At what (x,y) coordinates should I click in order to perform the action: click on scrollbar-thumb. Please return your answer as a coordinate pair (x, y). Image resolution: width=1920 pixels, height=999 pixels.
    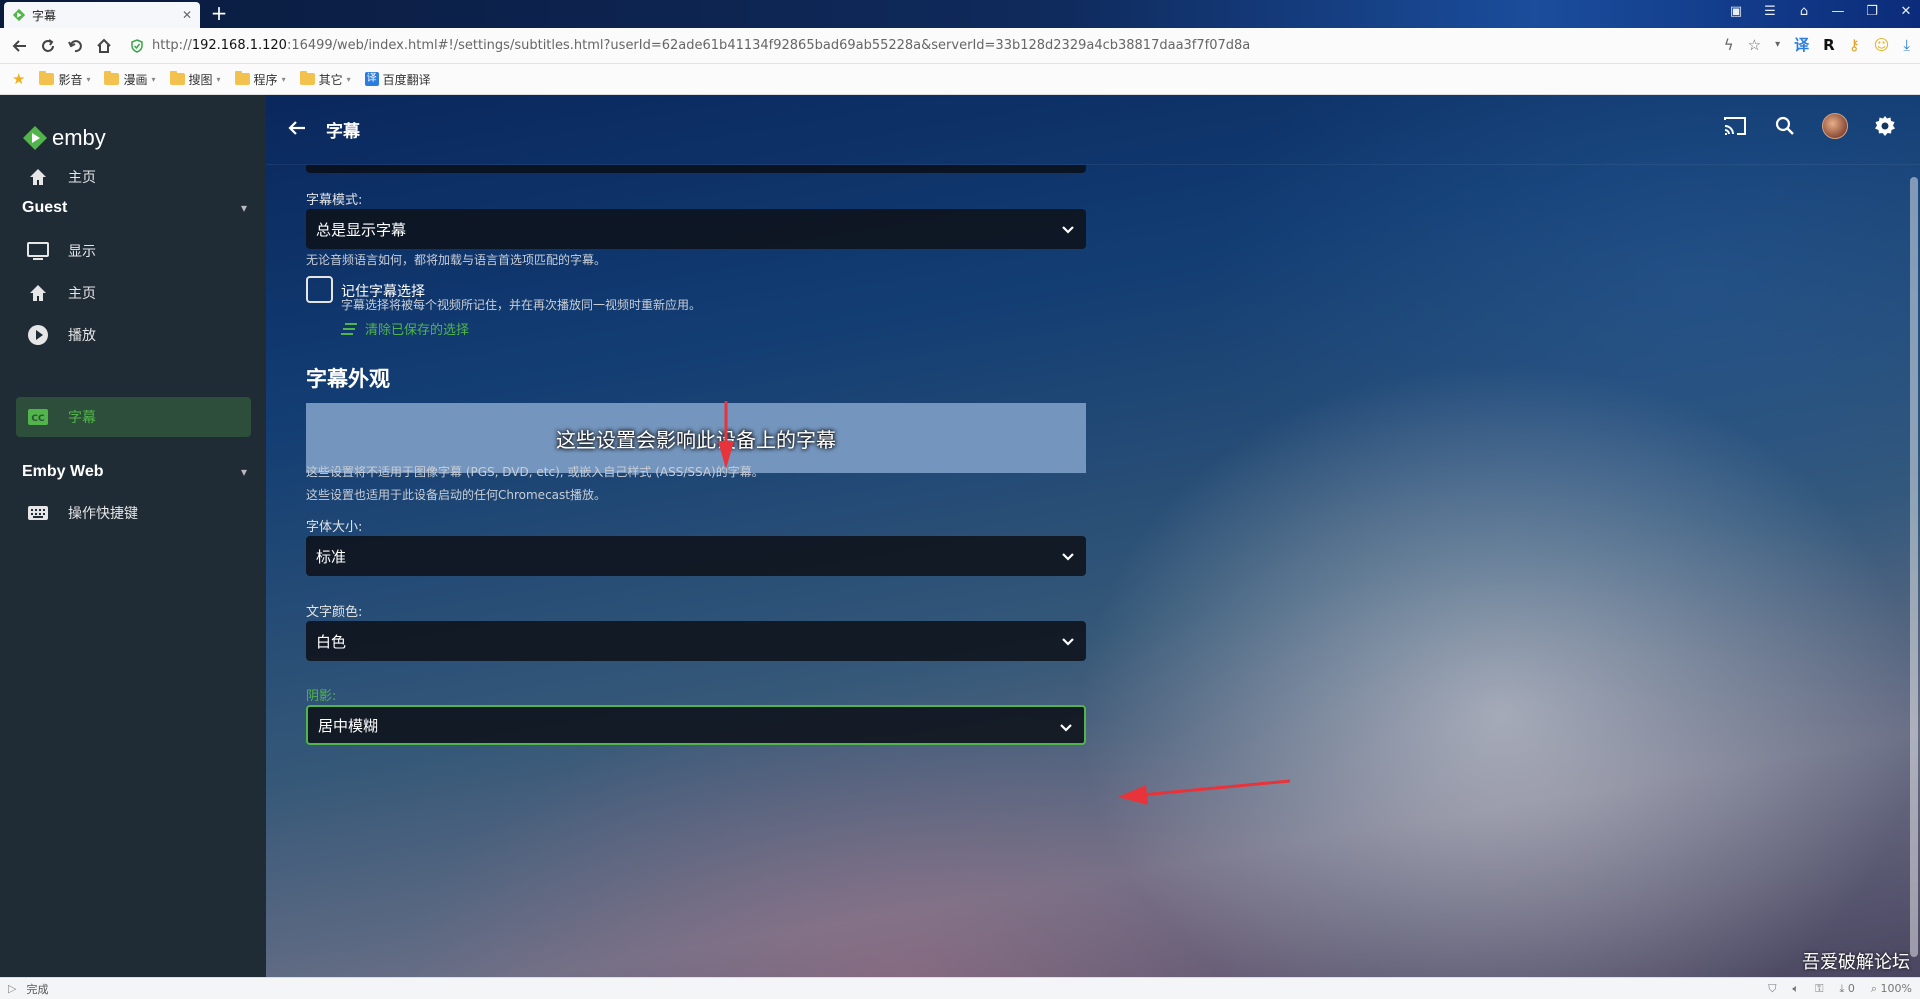
    Looking at the image, I should click on (1914, 567).